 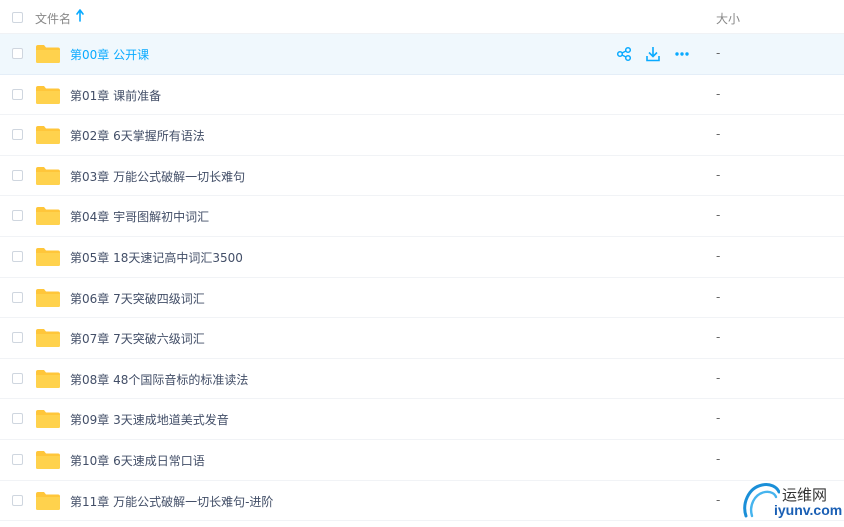 What do you see at coordinates (422, 176) in the screenshot?
I see `file-row: 第03章 万能公式破解一切长难句 -` at bounding box center [422, 176].